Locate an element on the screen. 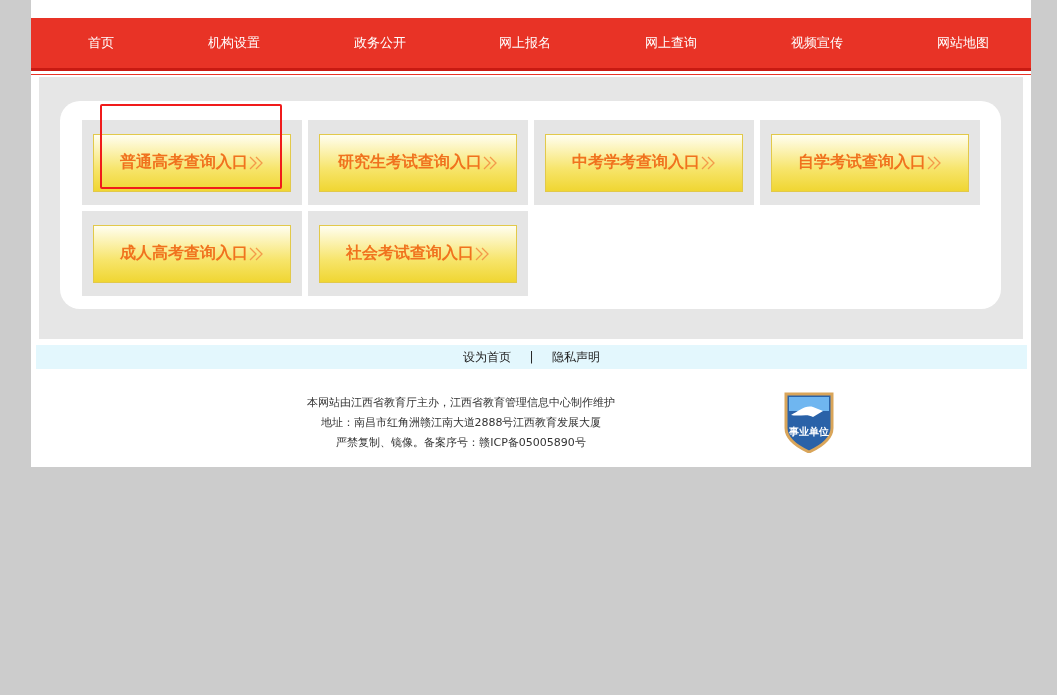  query-entry-button: 普通高考查询入口 is located at coordinates (192, 162).